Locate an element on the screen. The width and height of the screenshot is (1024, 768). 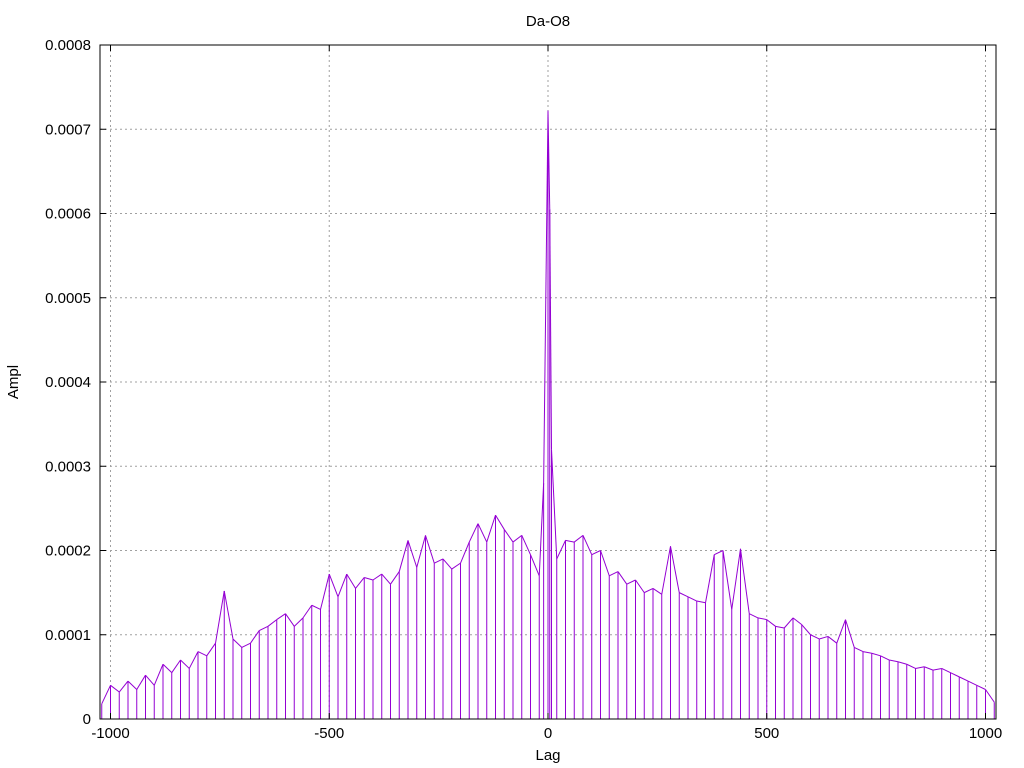
x-tick-label: 0 is located at coordinates (548, 733).